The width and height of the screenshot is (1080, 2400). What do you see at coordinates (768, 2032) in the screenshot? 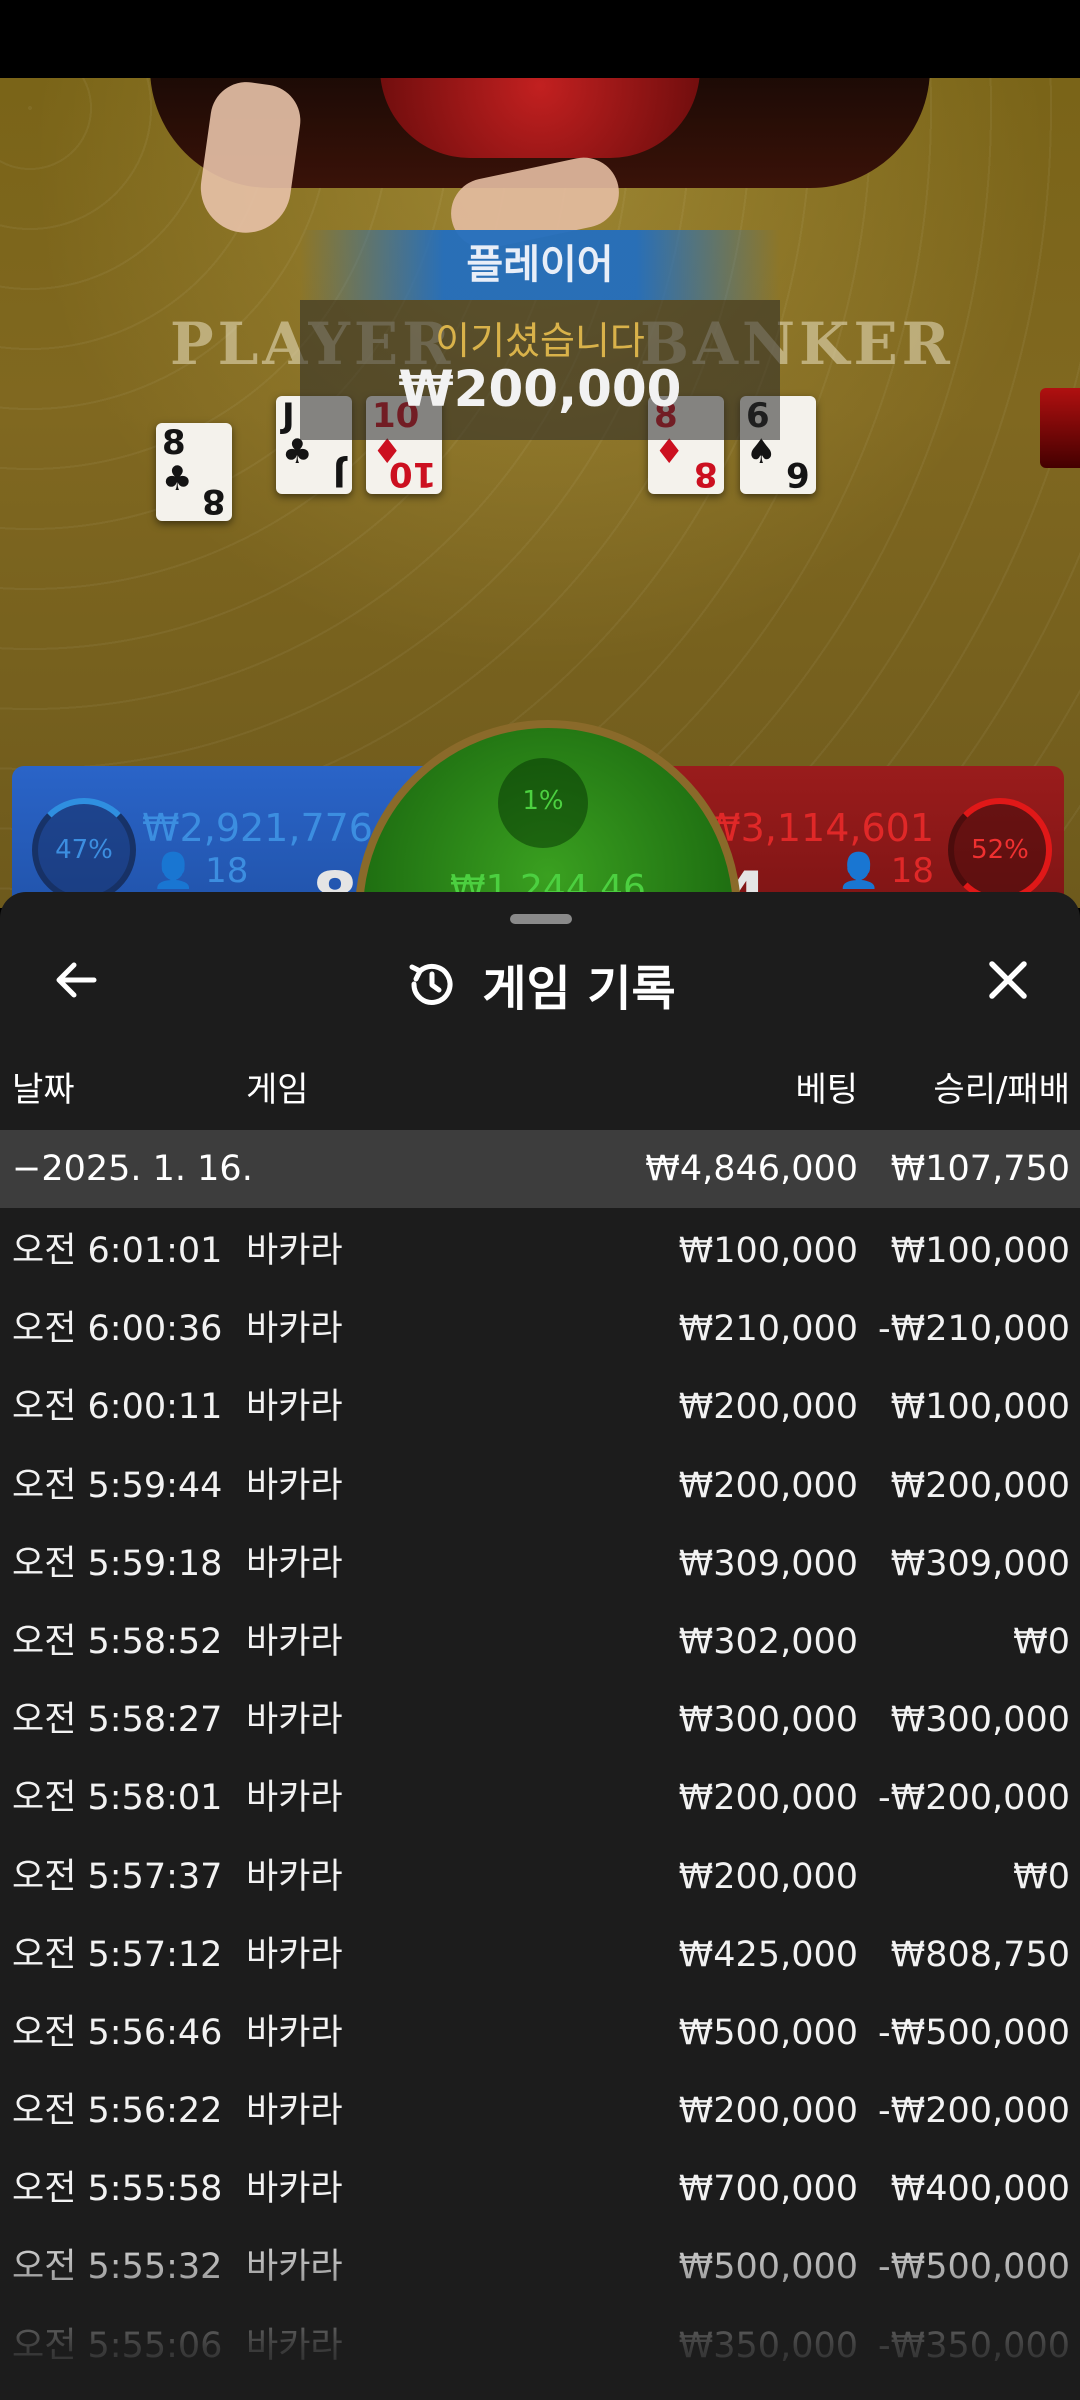
I see `row-bet: ₩500,000` at bounding box center [768, 2032].